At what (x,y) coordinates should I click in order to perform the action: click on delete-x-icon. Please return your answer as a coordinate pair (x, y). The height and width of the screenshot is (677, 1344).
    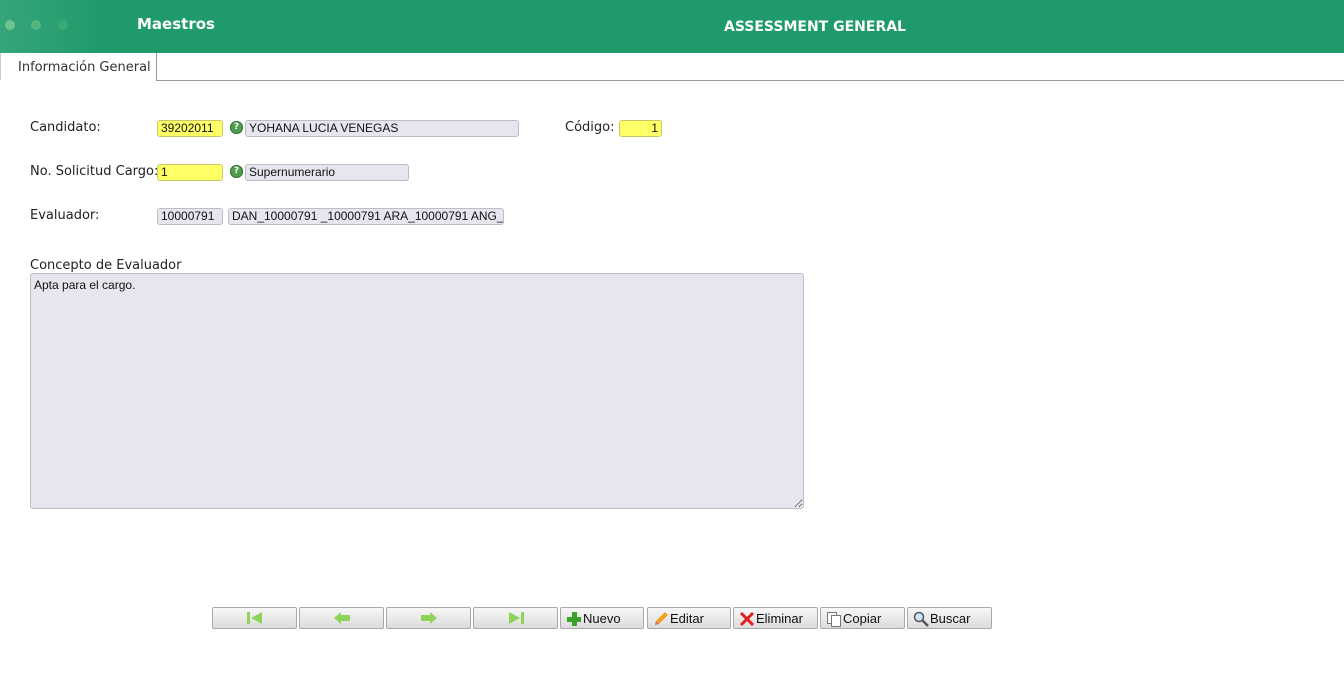
    Looking at the image, I should click on (747, 619).